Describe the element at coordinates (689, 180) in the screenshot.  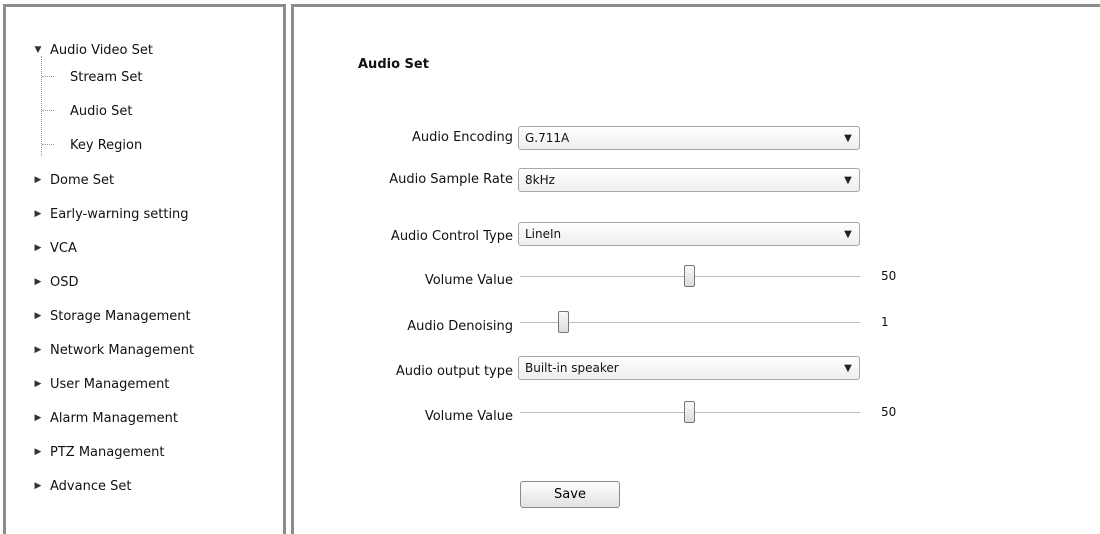
I see `audio-sample-rate-select: 8kHz ▼` at that location.